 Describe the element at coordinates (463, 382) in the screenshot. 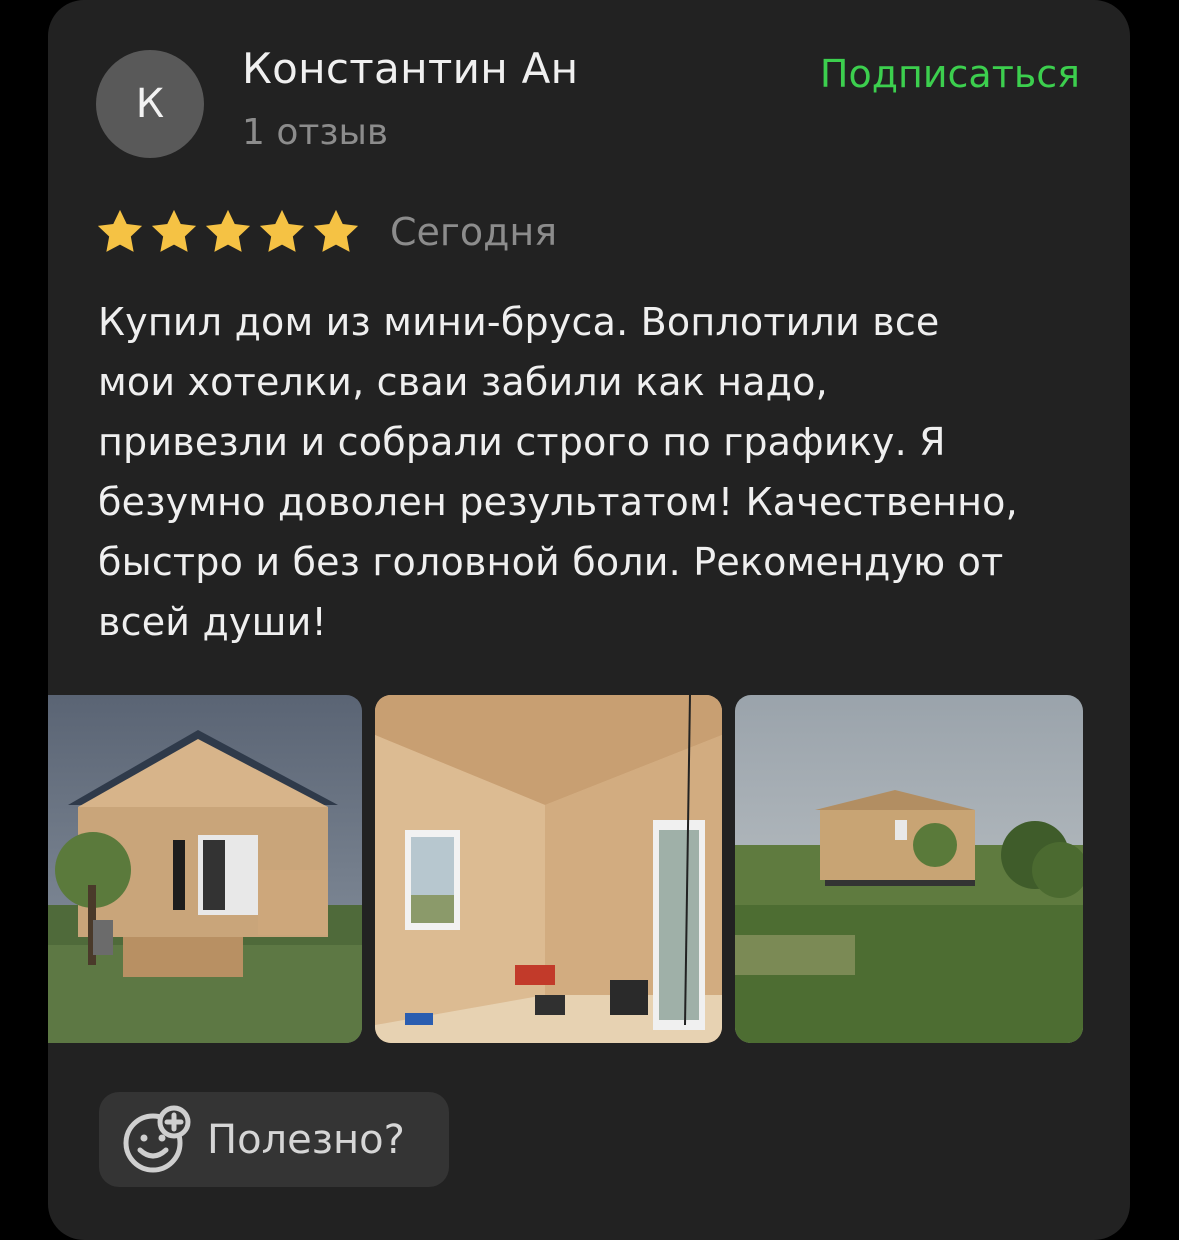

I see `review-line: мои хотелки, сваи забили как надо,` at that location.